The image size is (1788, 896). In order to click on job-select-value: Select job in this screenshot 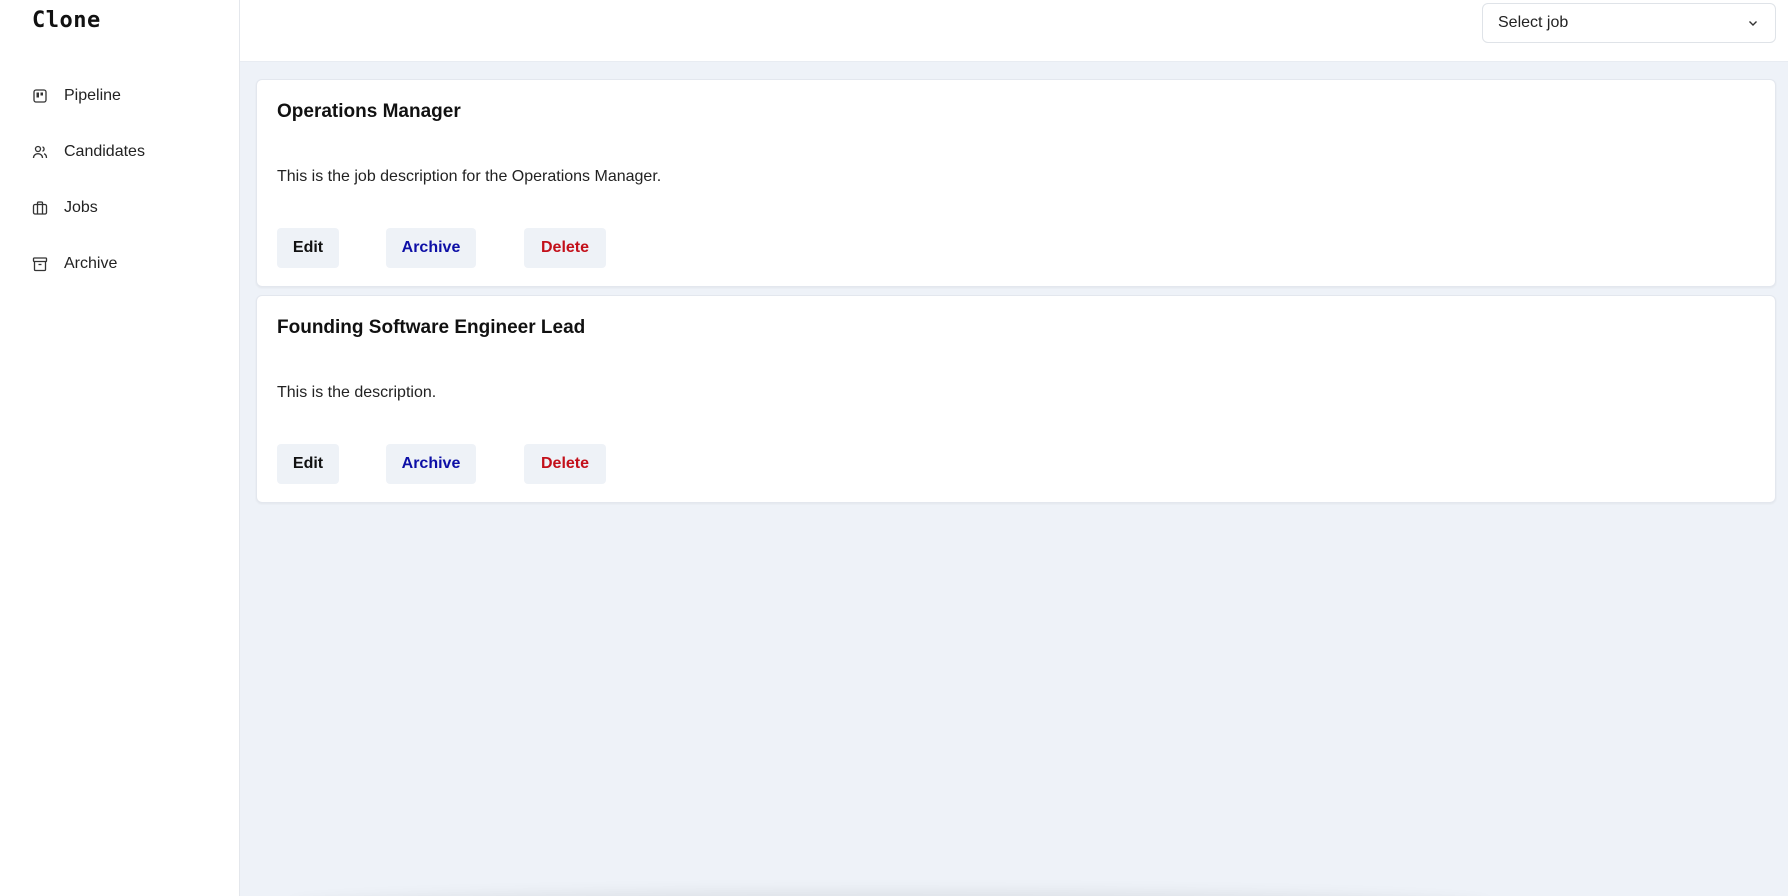, I will do `click(1533, 22)`.